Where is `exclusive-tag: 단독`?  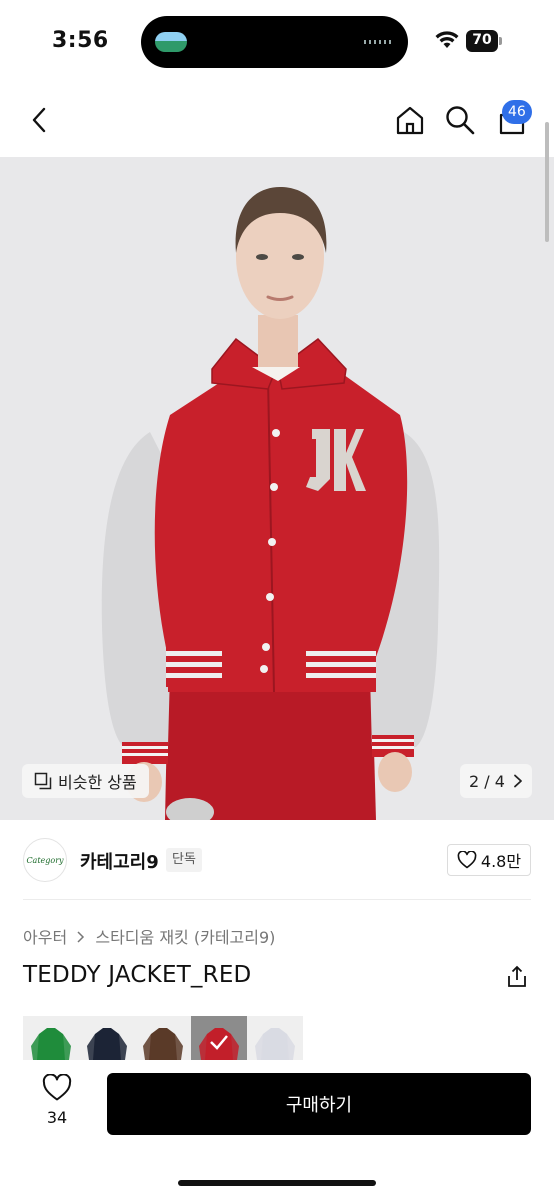
exclusive-tag: 단독 is located at coordinates (184, 860).